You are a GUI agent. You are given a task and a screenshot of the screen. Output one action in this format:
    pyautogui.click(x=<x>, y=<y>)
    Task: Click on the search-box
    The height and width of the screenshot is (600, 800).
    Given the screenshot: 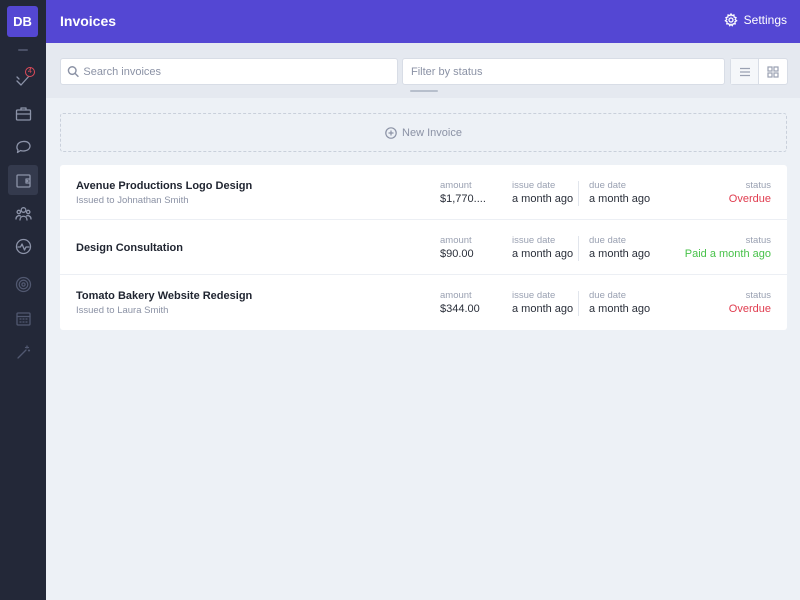 What is the action you would take?
    pyautogui.click(x=229, y=71)
    